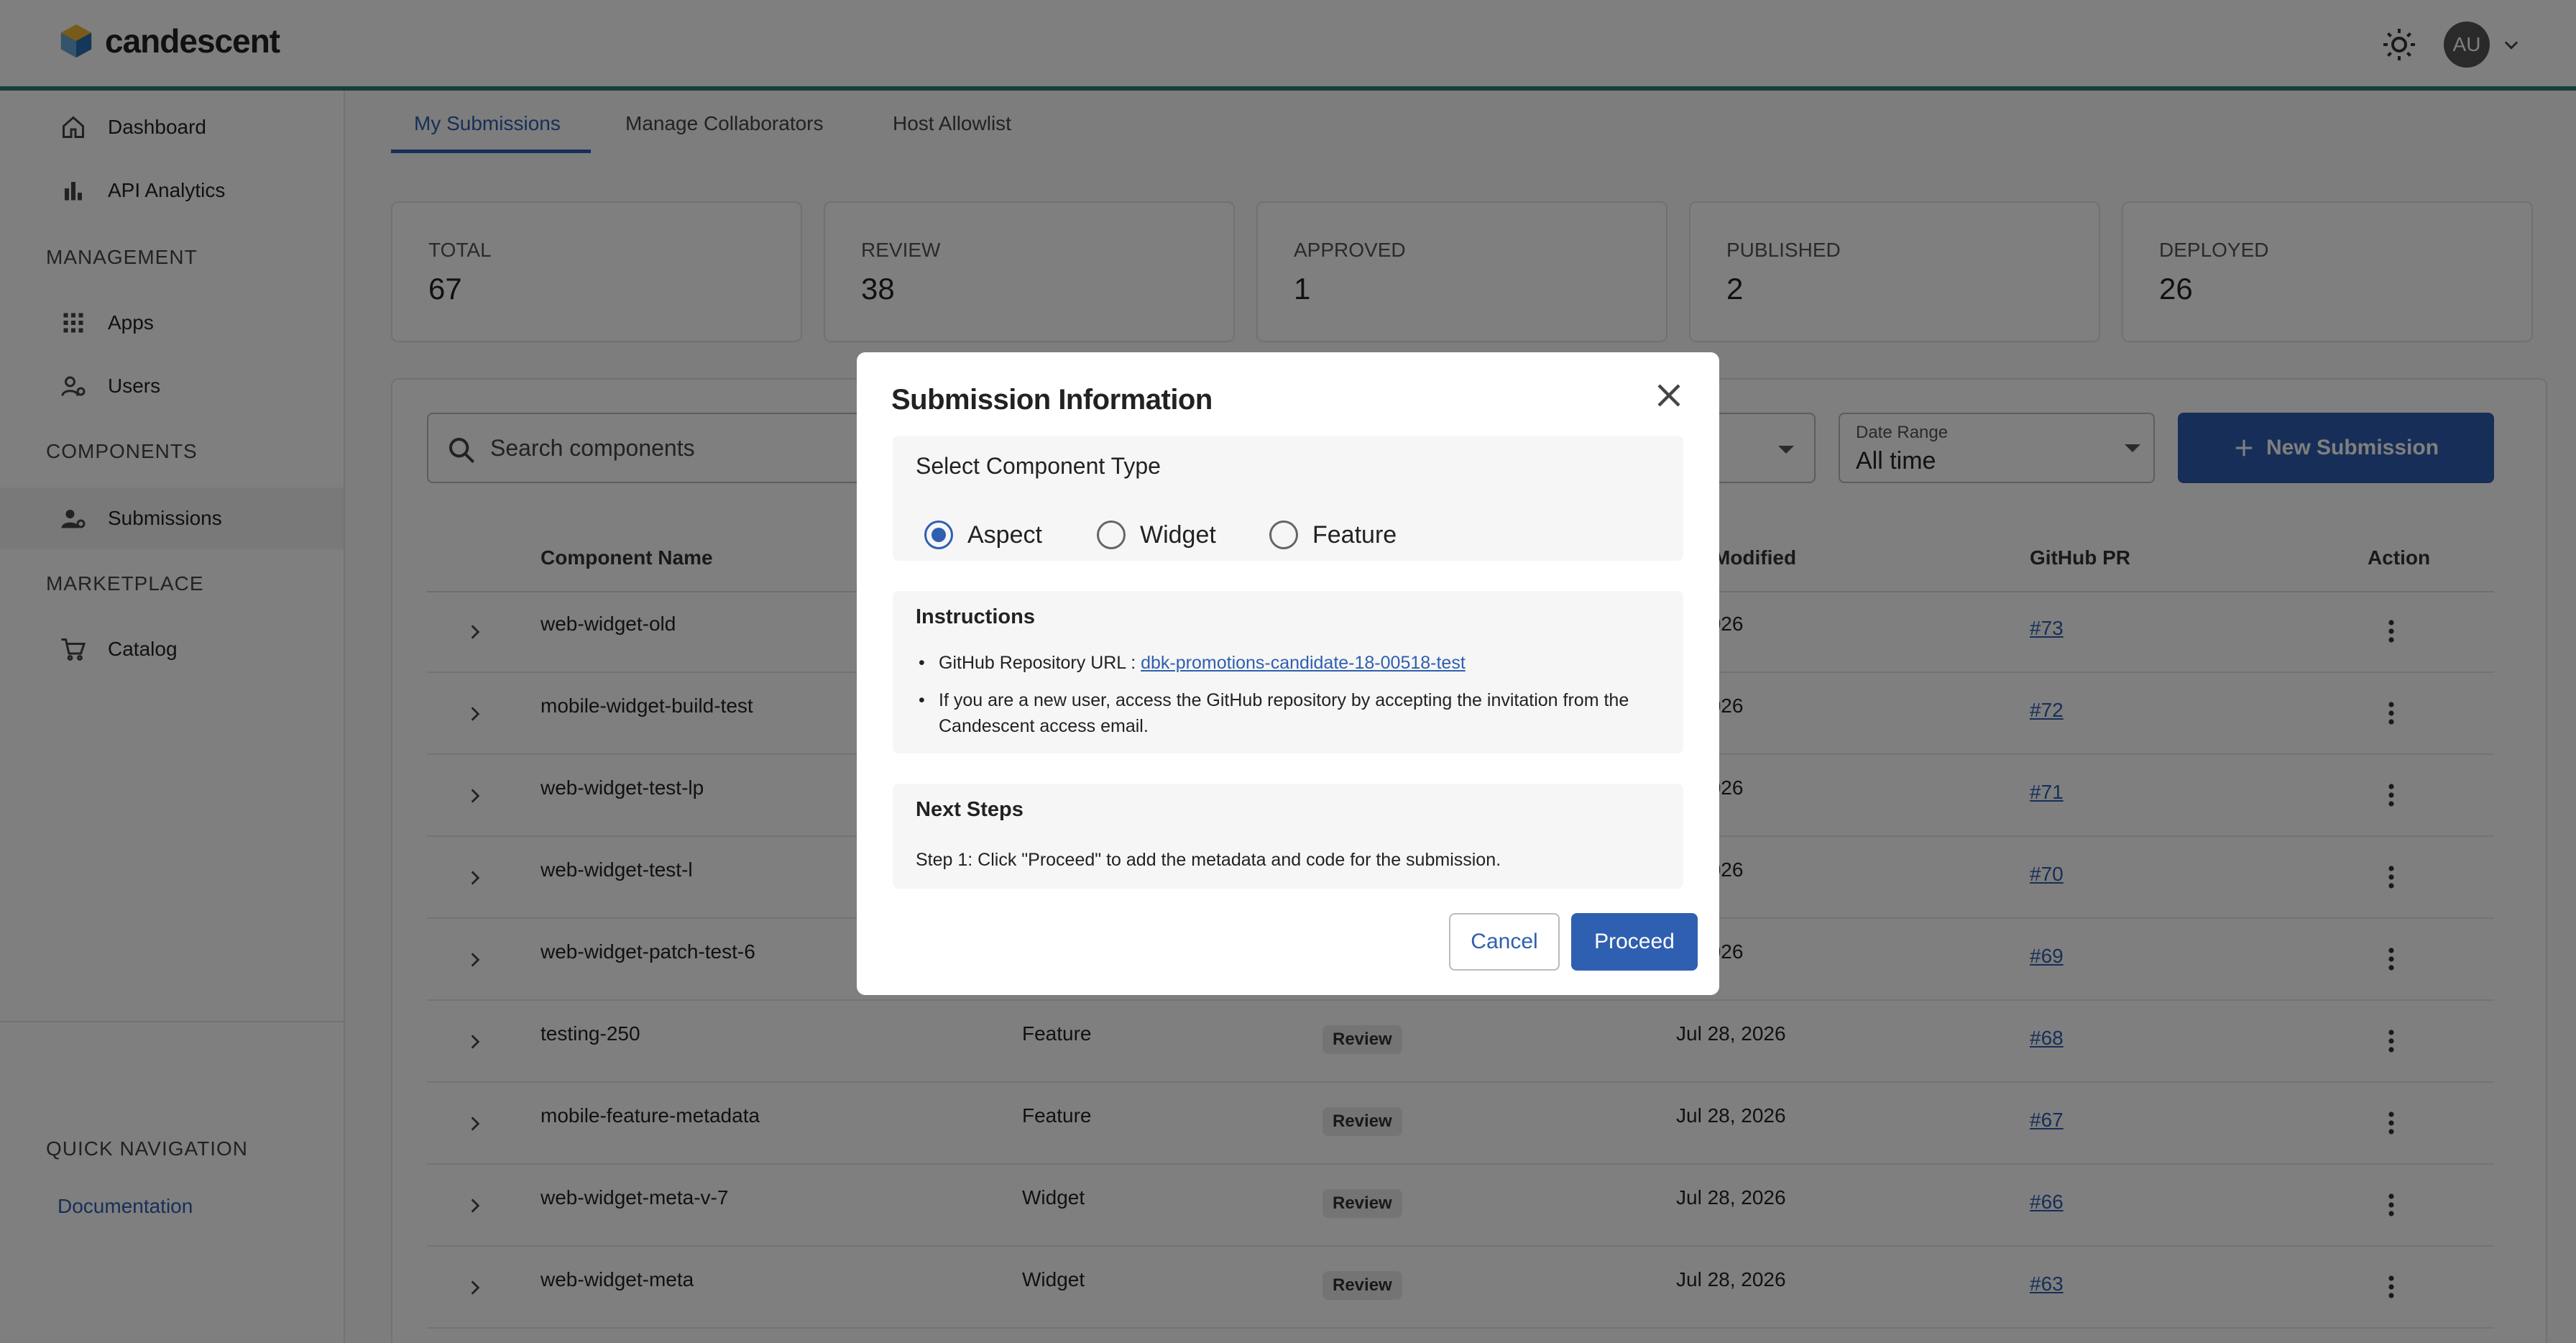 This screenshot has height=1343, width=2576. I want to click on radio-feature: Feature, so click(1333, 535).